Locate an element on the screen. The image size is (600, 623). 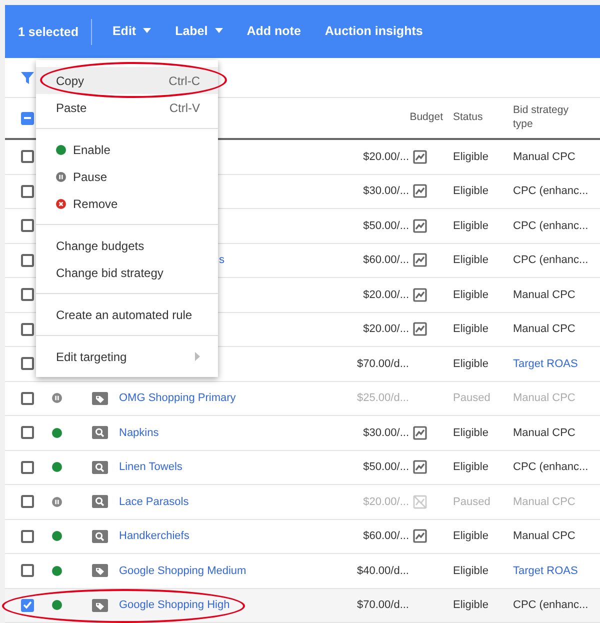
campaign-link: Handkerchiefs is located at coordinates (149, 536).